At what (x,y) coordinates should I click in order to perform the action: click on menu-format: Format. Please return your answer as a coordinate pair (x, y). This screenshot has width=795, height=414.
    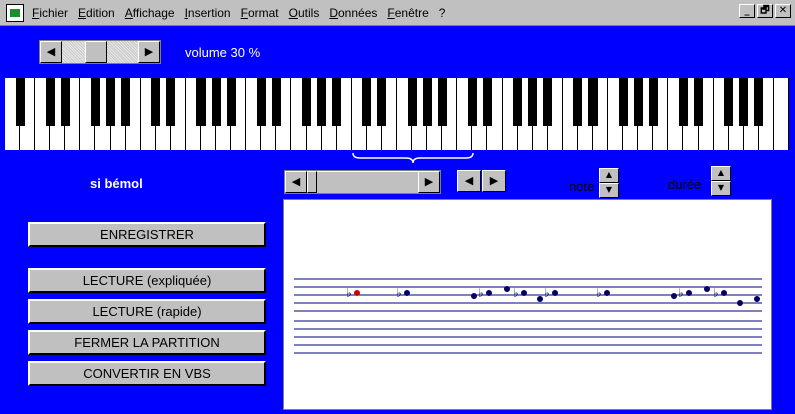
    Looking at the image, I should click on (260, 13).